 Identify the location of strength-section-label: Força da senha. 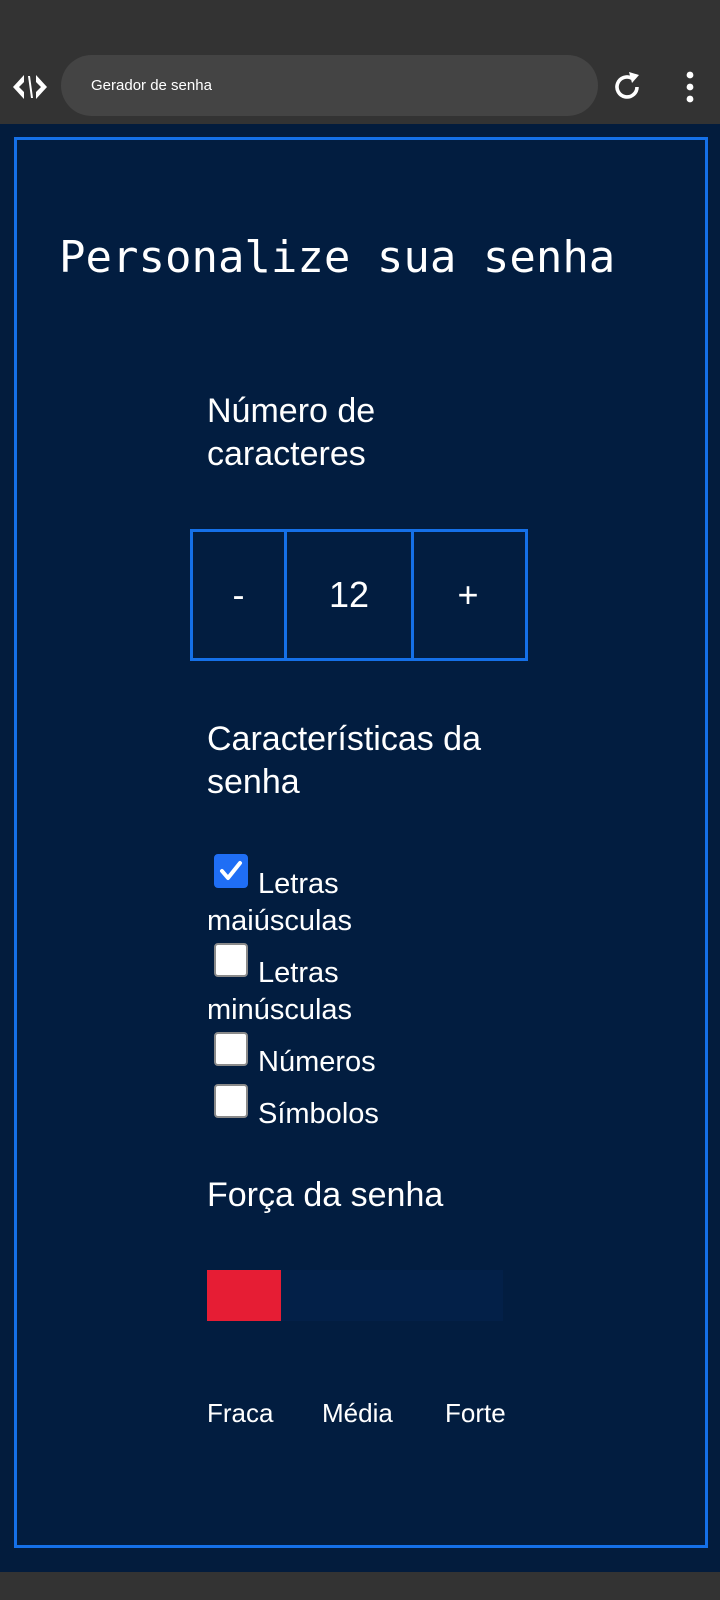
(325, 1195).